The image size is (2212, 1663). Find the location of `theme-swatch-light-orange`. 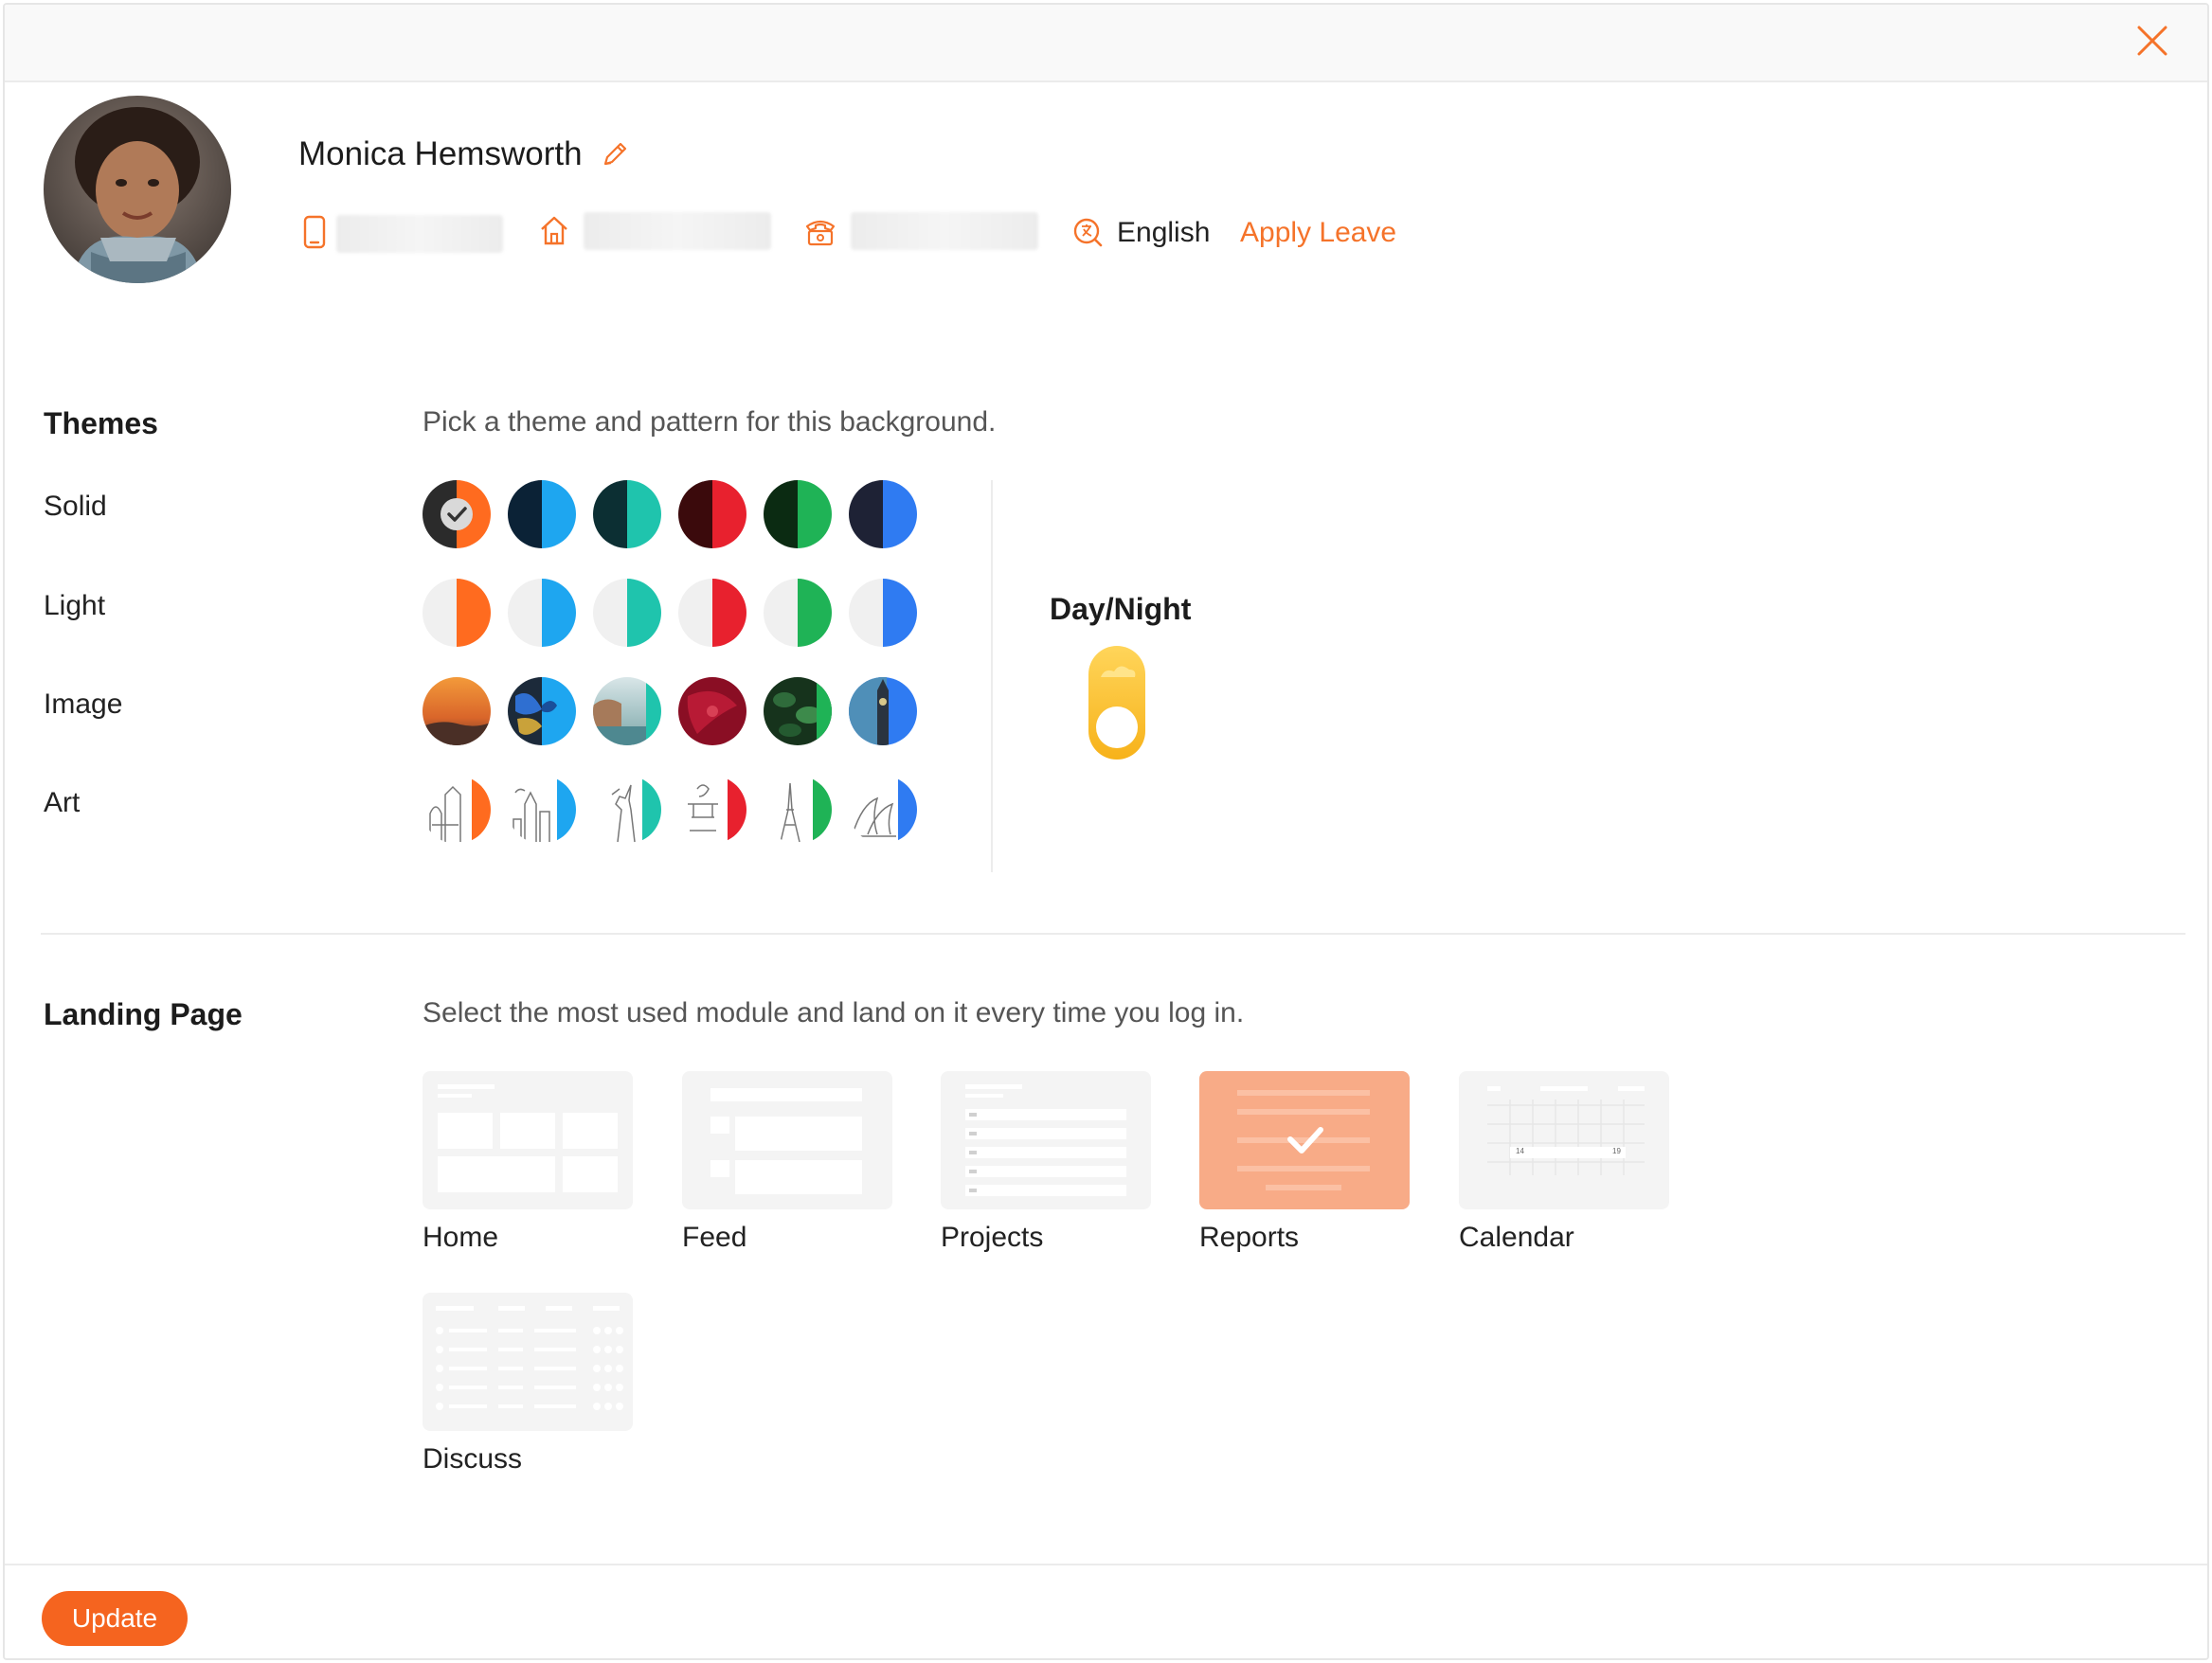

theme-swatch-light-orange is located at coordinates (457, 613).